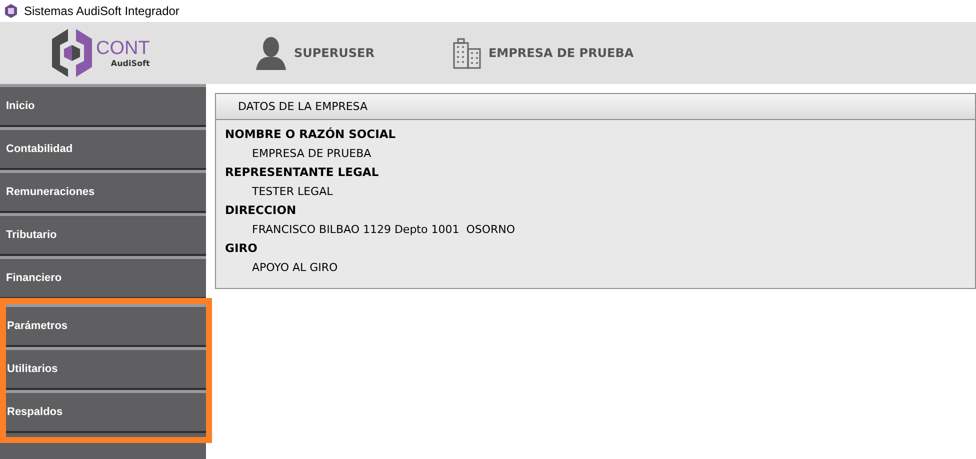 The width and height of the screenshot is (976, 459). What do you see at coordinates (103, 105) in the screenshot?
I see `sidebar-item: Inicio` at bounding box center [103, 105].